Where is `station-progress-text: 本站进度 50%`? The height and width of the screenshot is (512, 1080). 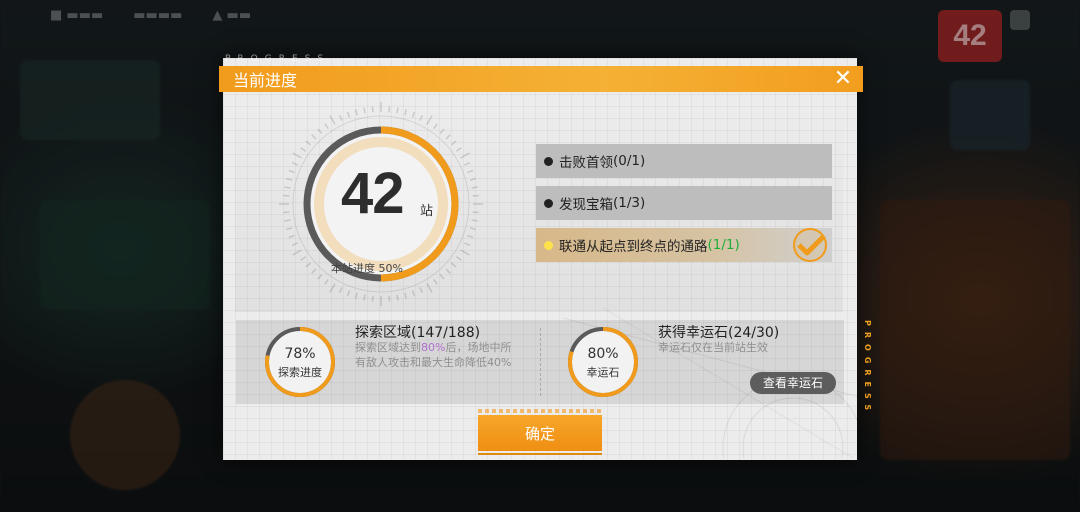 station-progress-text: 本站进度 50% is located at coordinates (381, 268).